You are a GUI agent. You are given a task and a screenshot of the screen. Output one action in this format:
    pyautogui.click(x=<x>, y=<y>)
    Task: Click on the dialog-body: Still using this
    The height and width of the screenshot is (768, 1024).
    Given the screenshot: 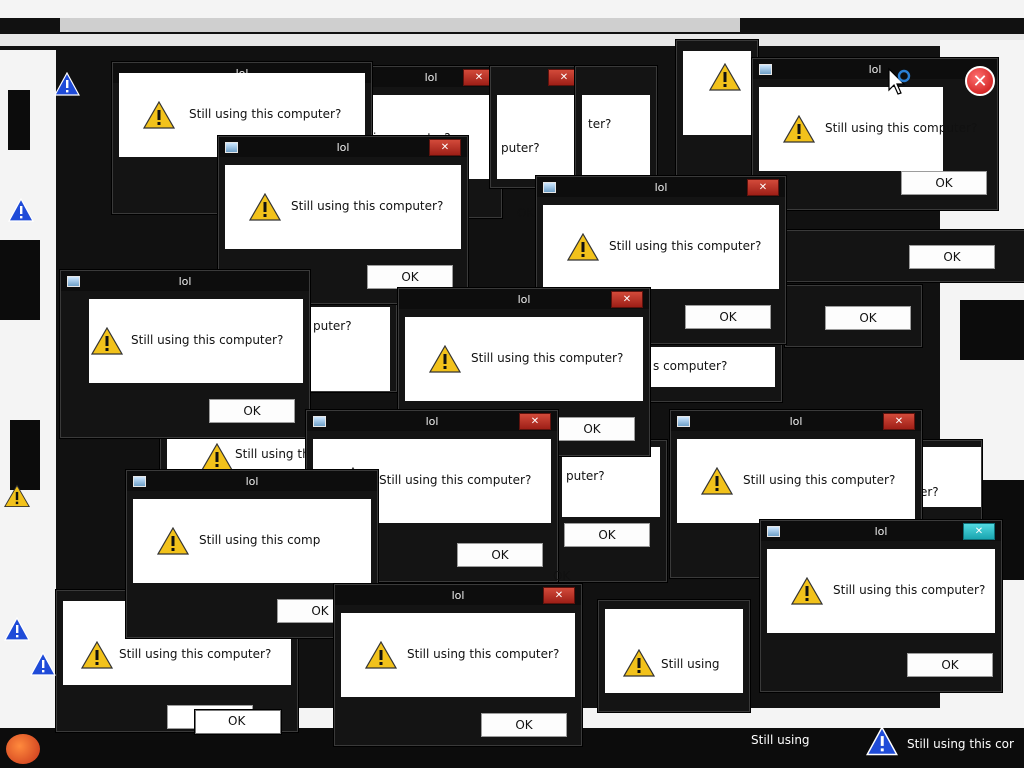 What is the action you would take?
    pyautogui.click(x=239, y=455)
    